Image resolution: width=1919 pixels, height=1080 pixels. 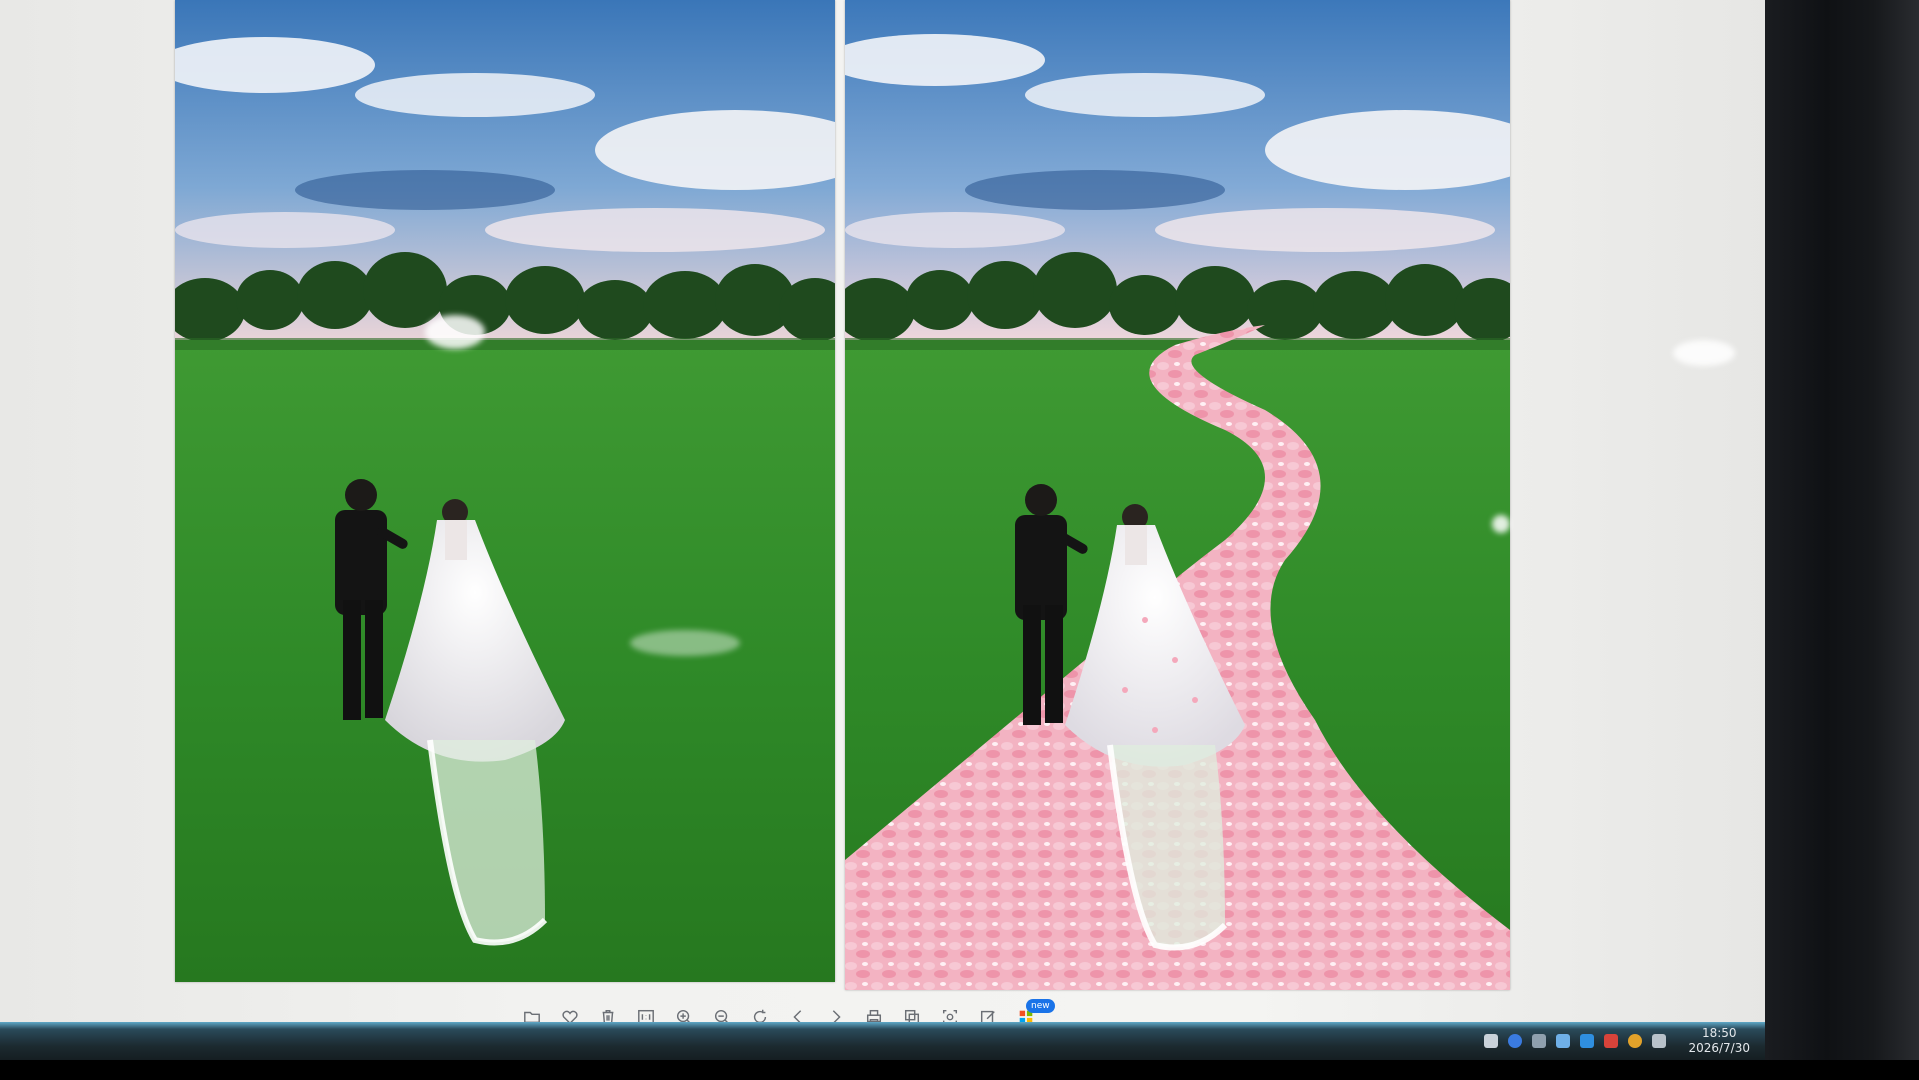 I want to click on monitor-bezel, so click(x=1842, y=540).